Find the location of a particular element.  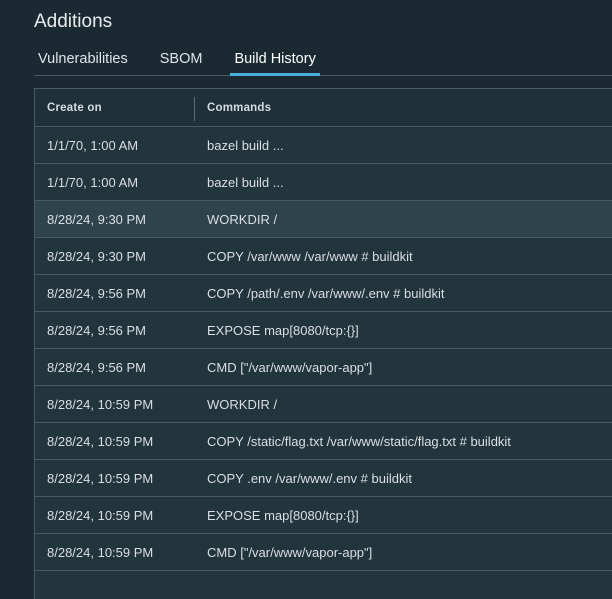

column-header-commands: Commands is located at coordinates (403, 108).